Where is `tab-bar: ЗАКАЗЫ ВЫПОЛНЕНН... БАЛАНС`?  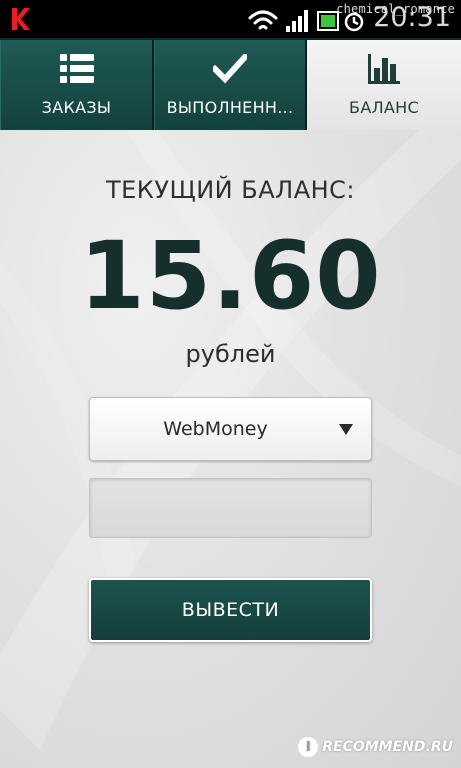
tab-bar: ЗАКАЗЫ ВЫПОЛНЕНН... БАЛАНС is located at coordinates (230, 84).